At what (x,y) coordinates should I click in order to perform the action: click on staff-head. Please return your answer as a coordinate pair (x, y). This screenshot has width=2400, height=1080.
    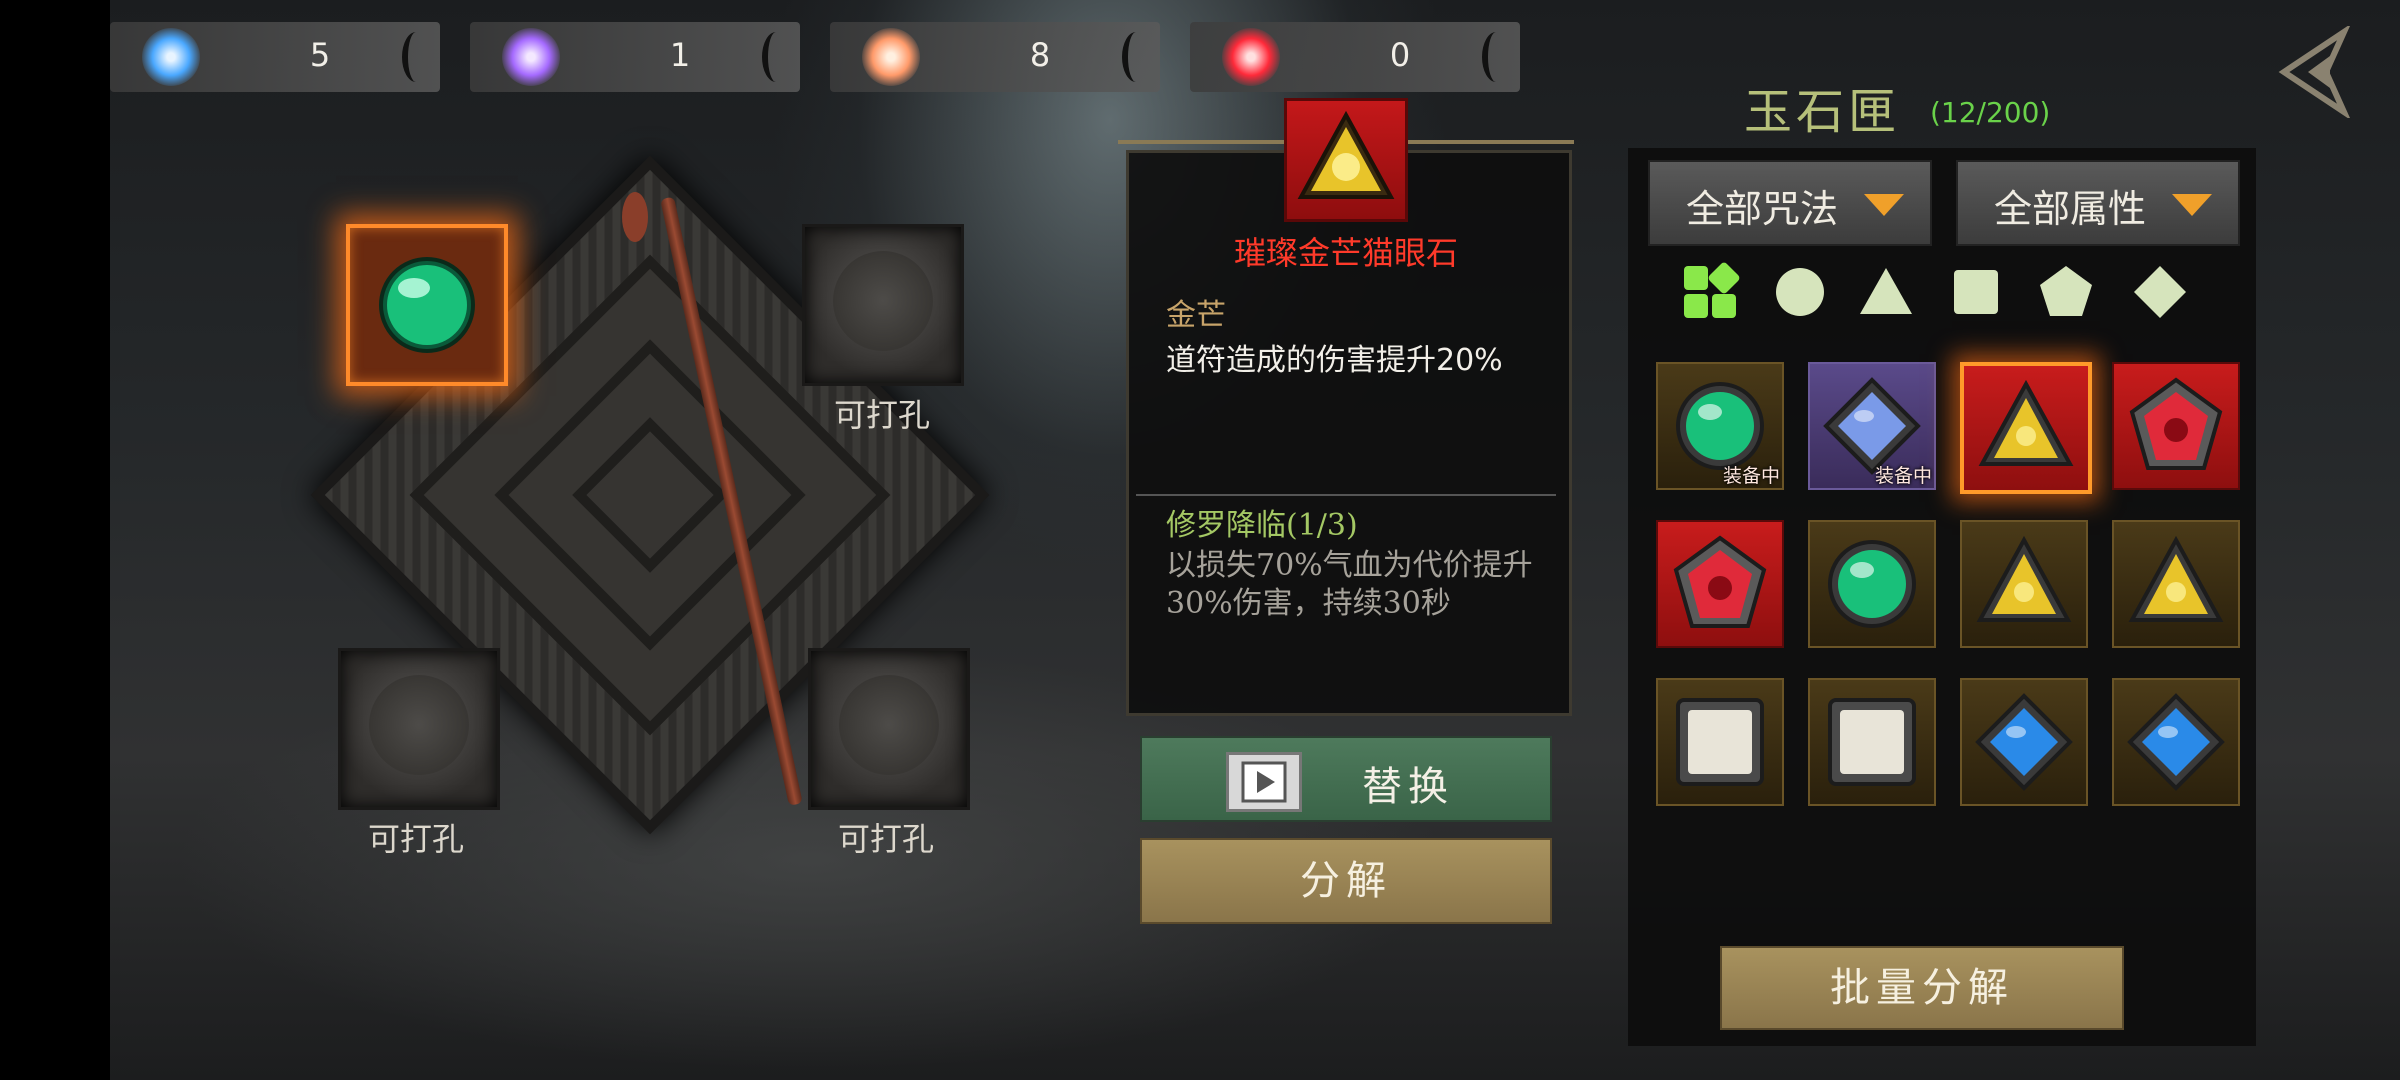
    Looking at the image, I should click on (635, 217).